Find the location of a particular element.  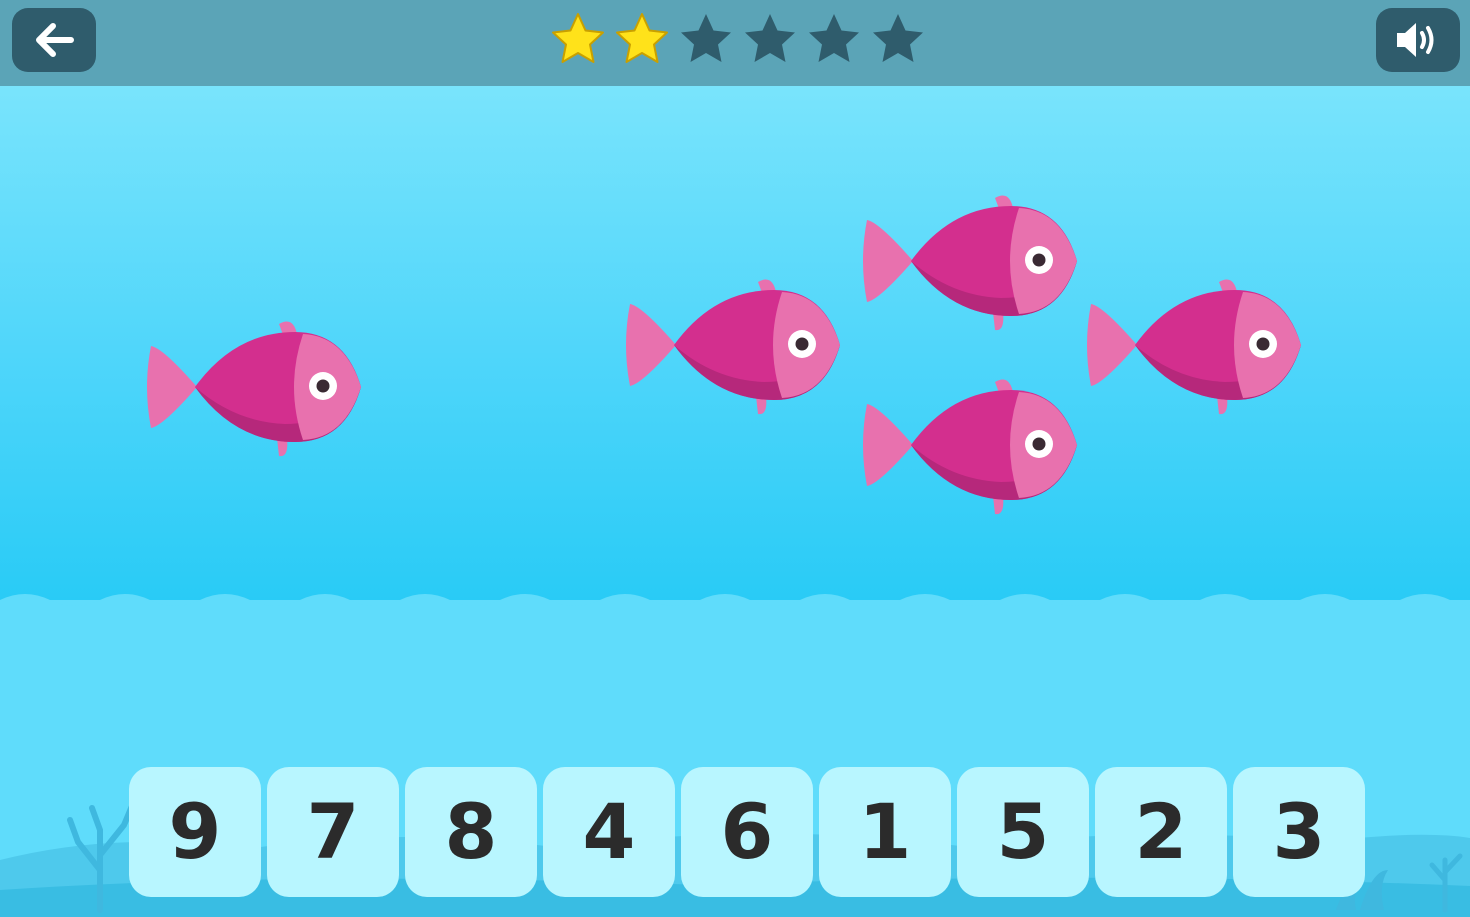

answer-tile: 8 is located at coordinates (471, 832).